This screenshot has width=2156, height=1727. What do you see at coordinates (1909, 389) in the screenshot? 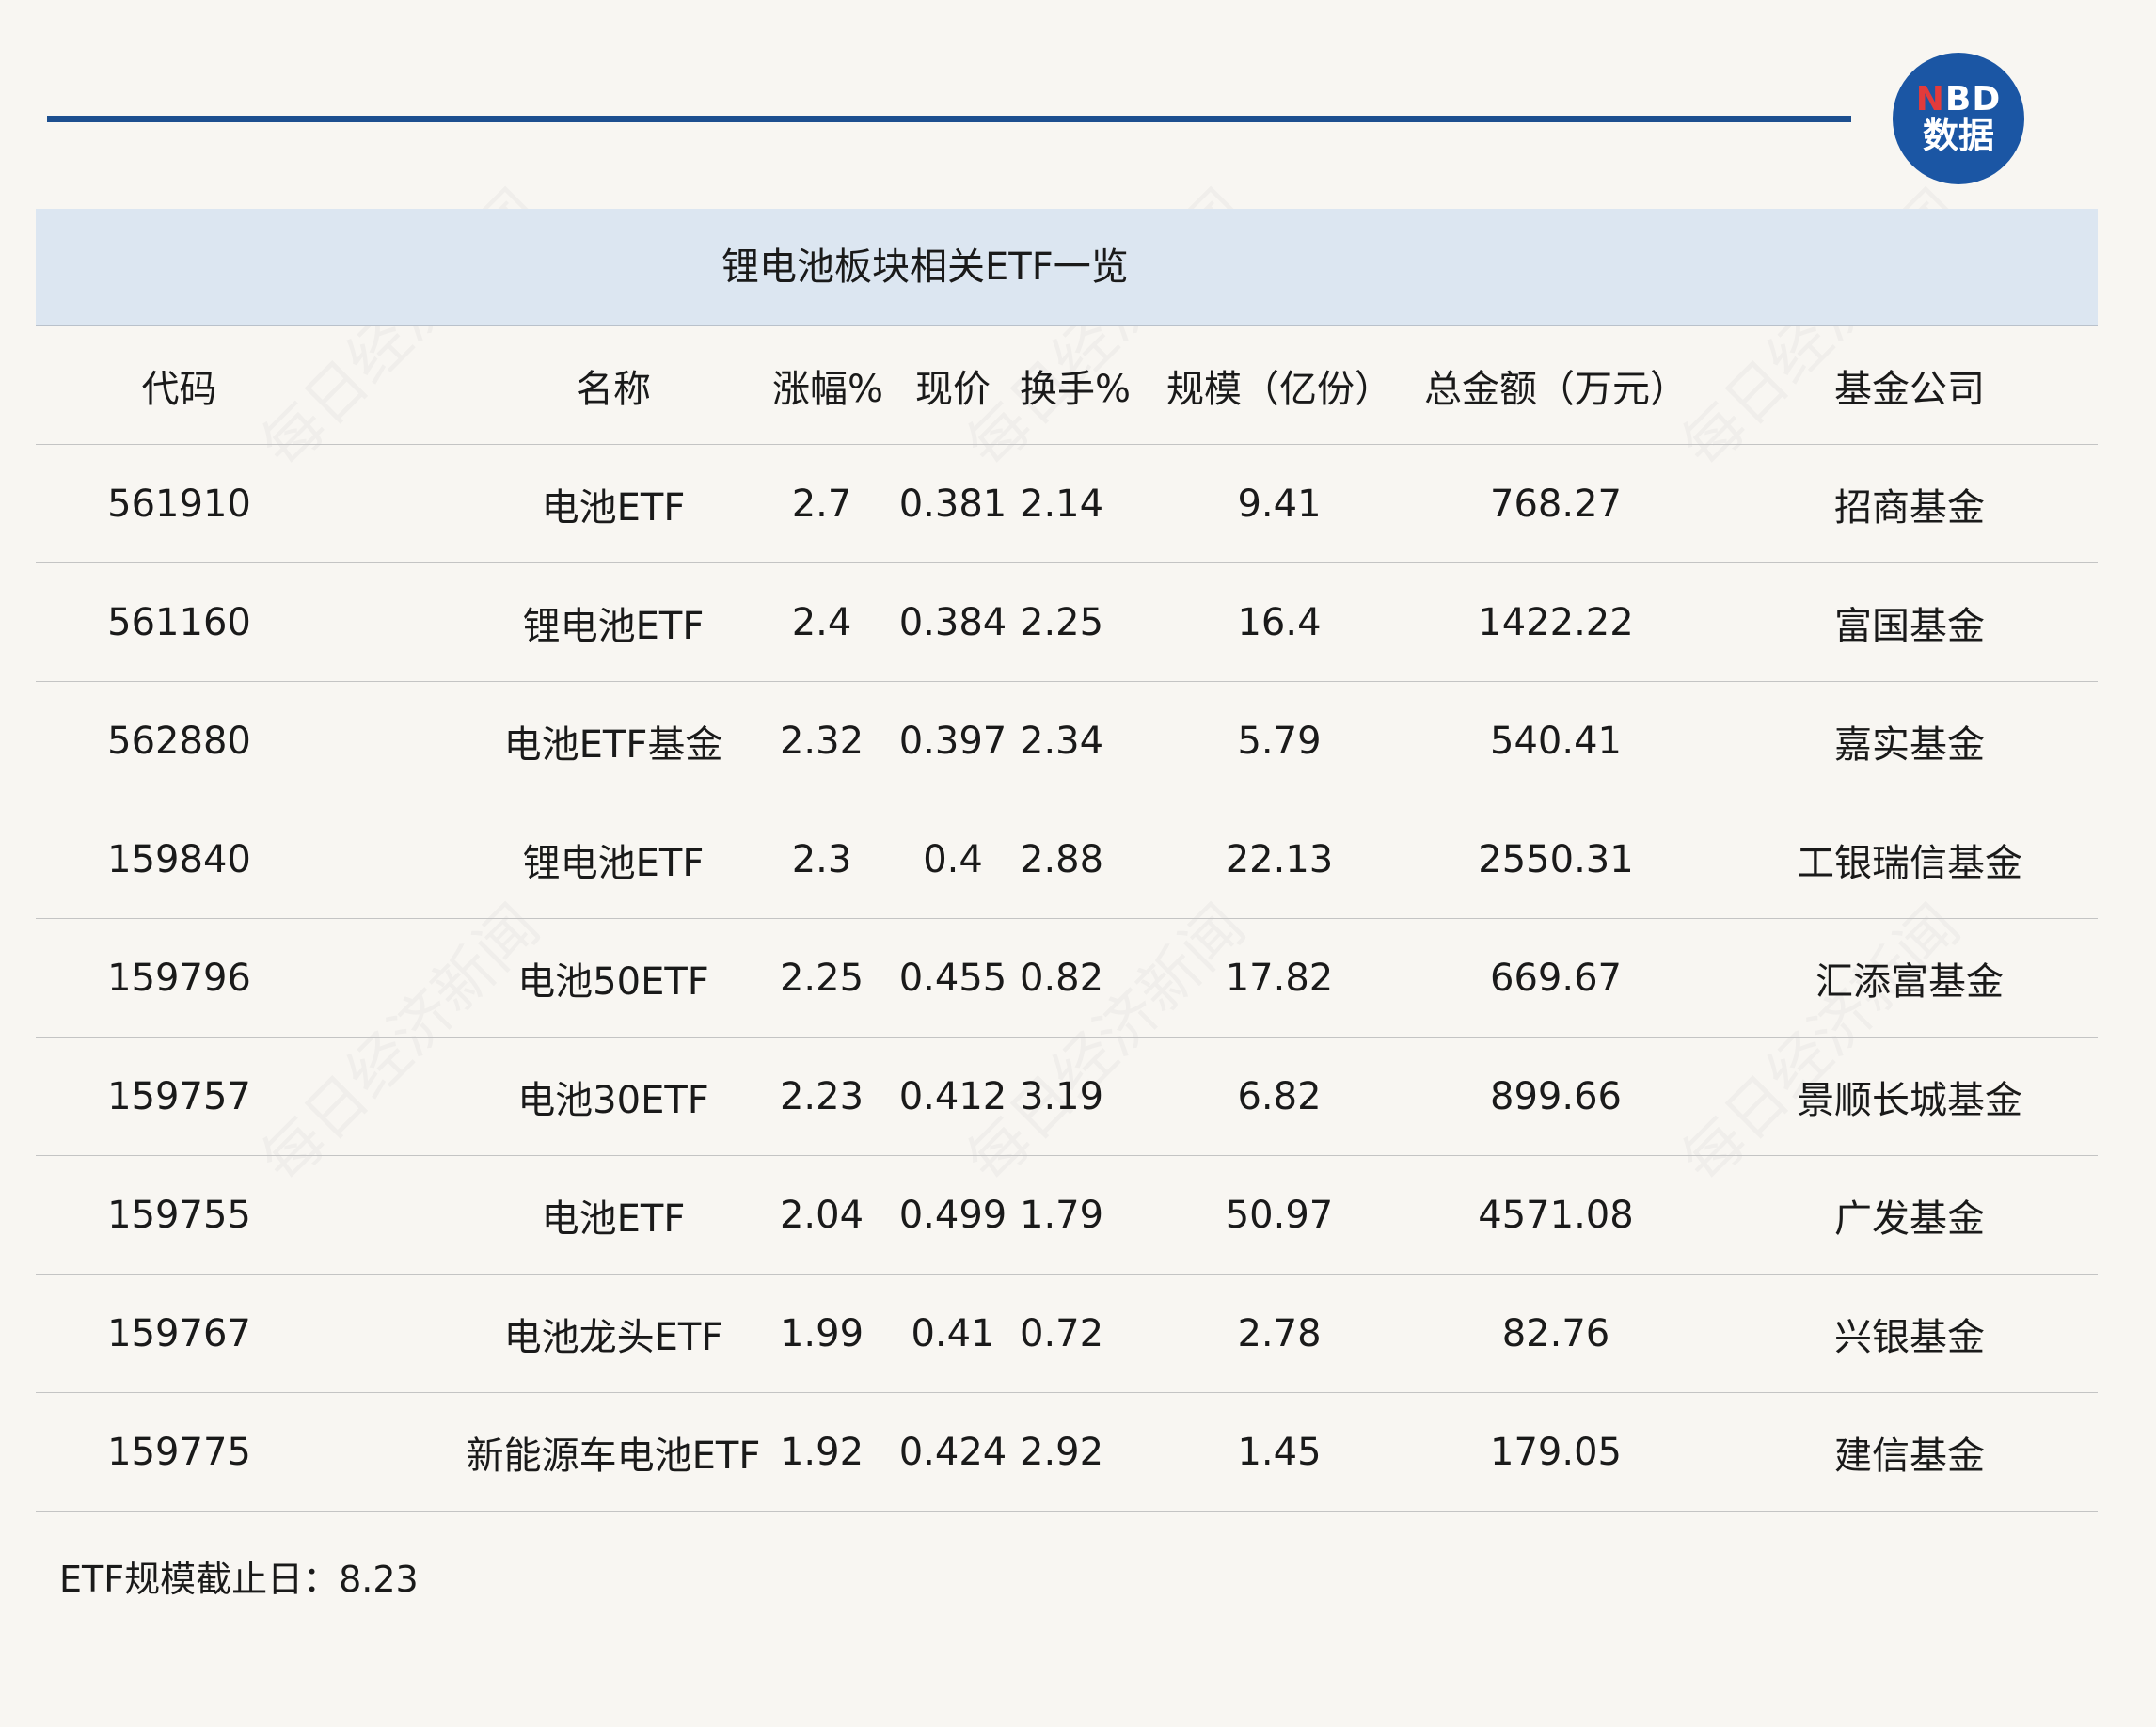
I see `header-company: 基金公司` at bounding box center [1909, 389].